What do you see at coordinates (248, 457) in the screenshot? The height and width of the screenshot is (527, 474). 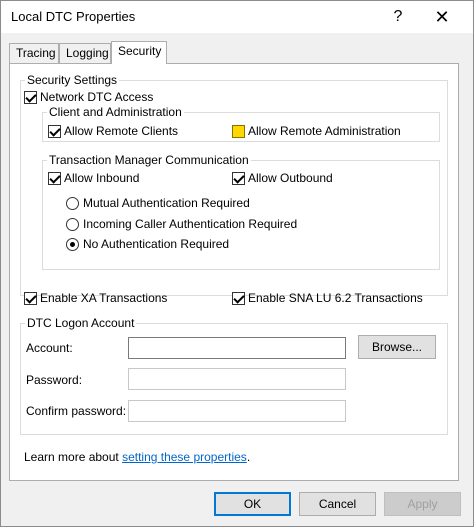 I see `learn-more-suffix: .` at bounding box center [248, 457].